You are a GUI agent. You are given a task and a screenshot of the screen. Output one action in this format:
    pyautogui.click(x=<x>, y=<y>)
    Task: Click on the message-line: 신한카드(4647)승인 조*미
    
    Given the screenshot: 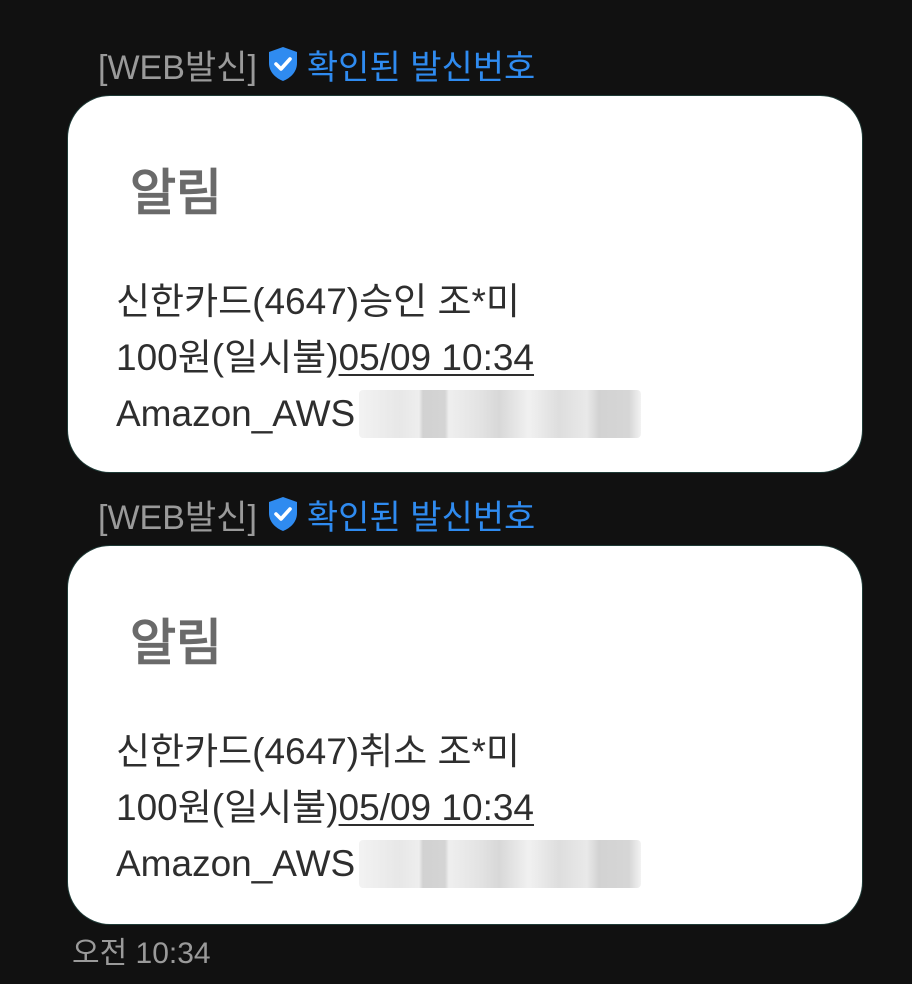 What is the action you would take?
    pyautogui.click(x=474, y=302)
    